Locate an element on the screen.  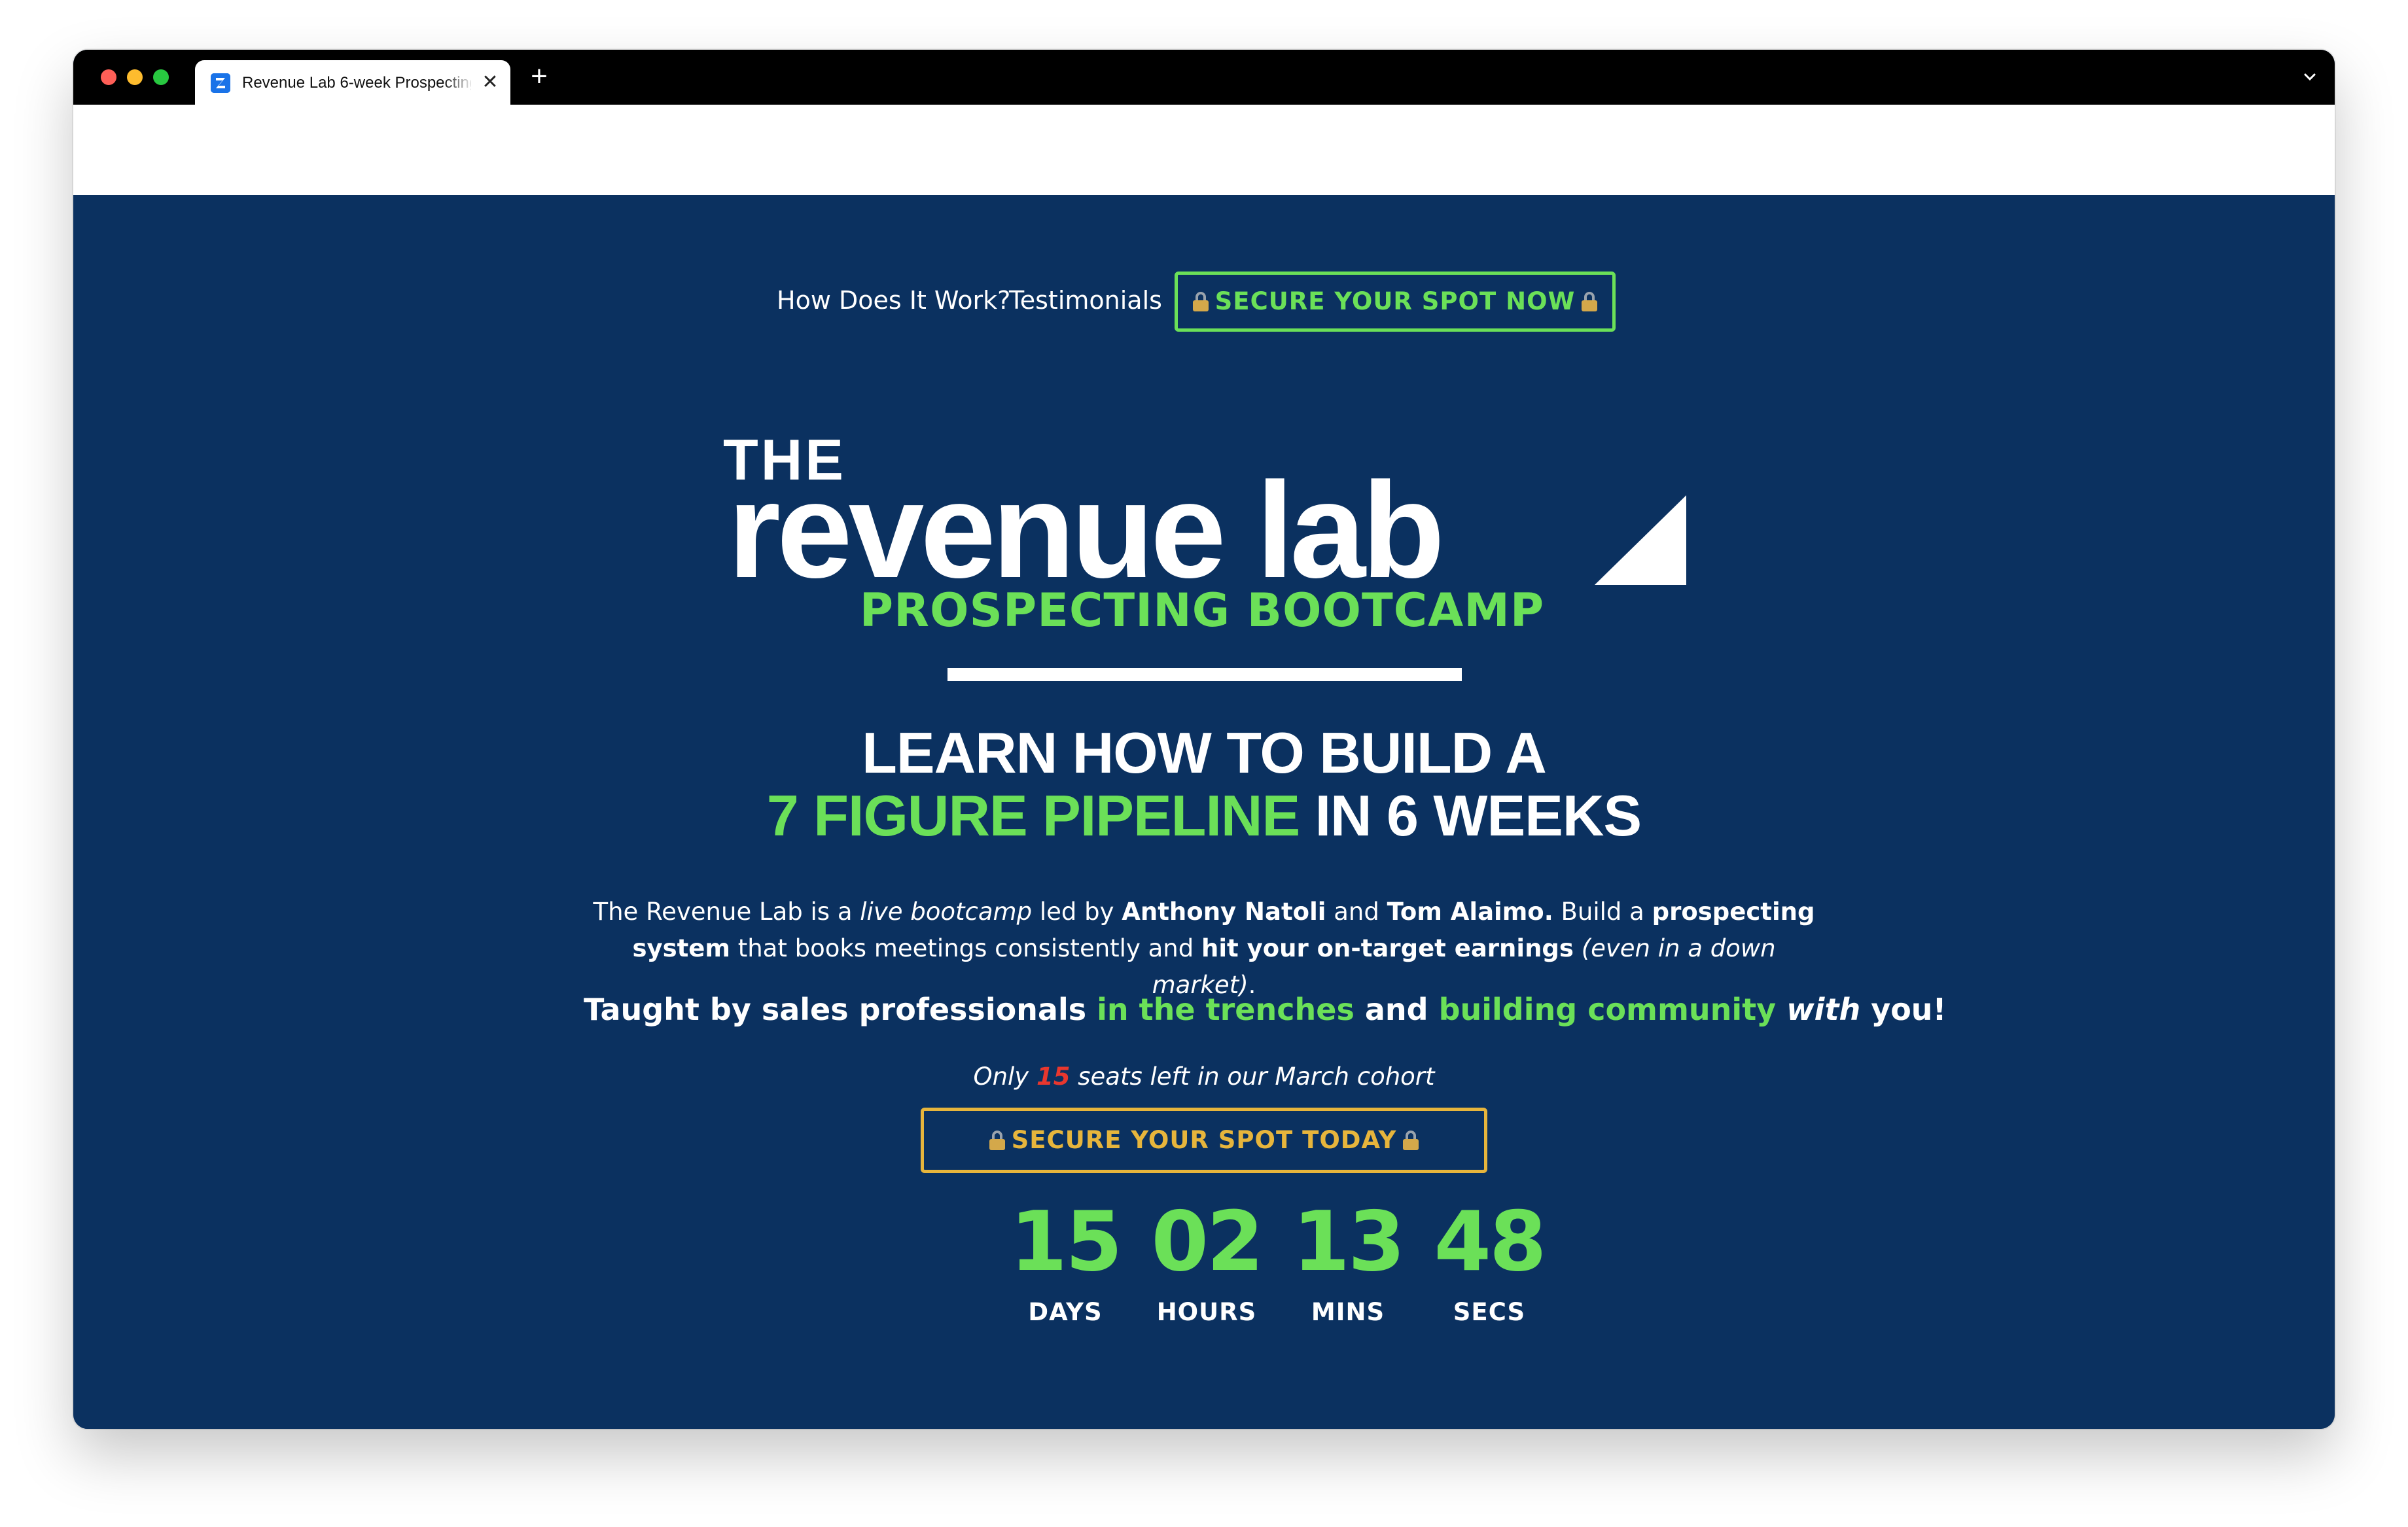
secure-spot-today-label: SECURE YOUR SPOT TODAY is located at coordinates (1204, 1140).